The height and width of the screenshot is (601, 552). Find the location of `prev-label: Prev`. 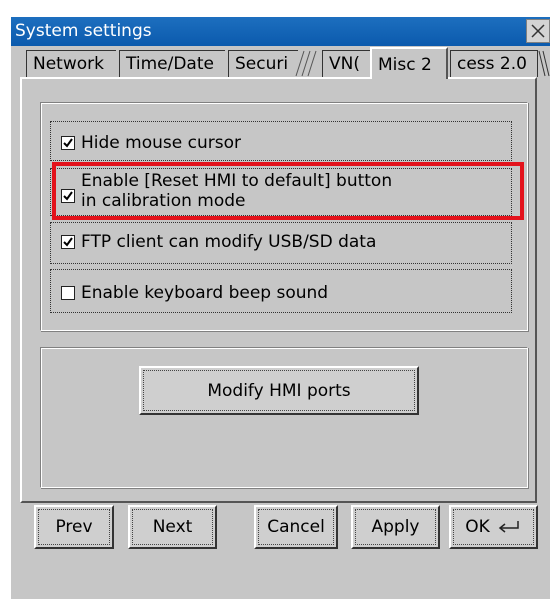

prev-label: Prev is located at coordinates (74, 527).